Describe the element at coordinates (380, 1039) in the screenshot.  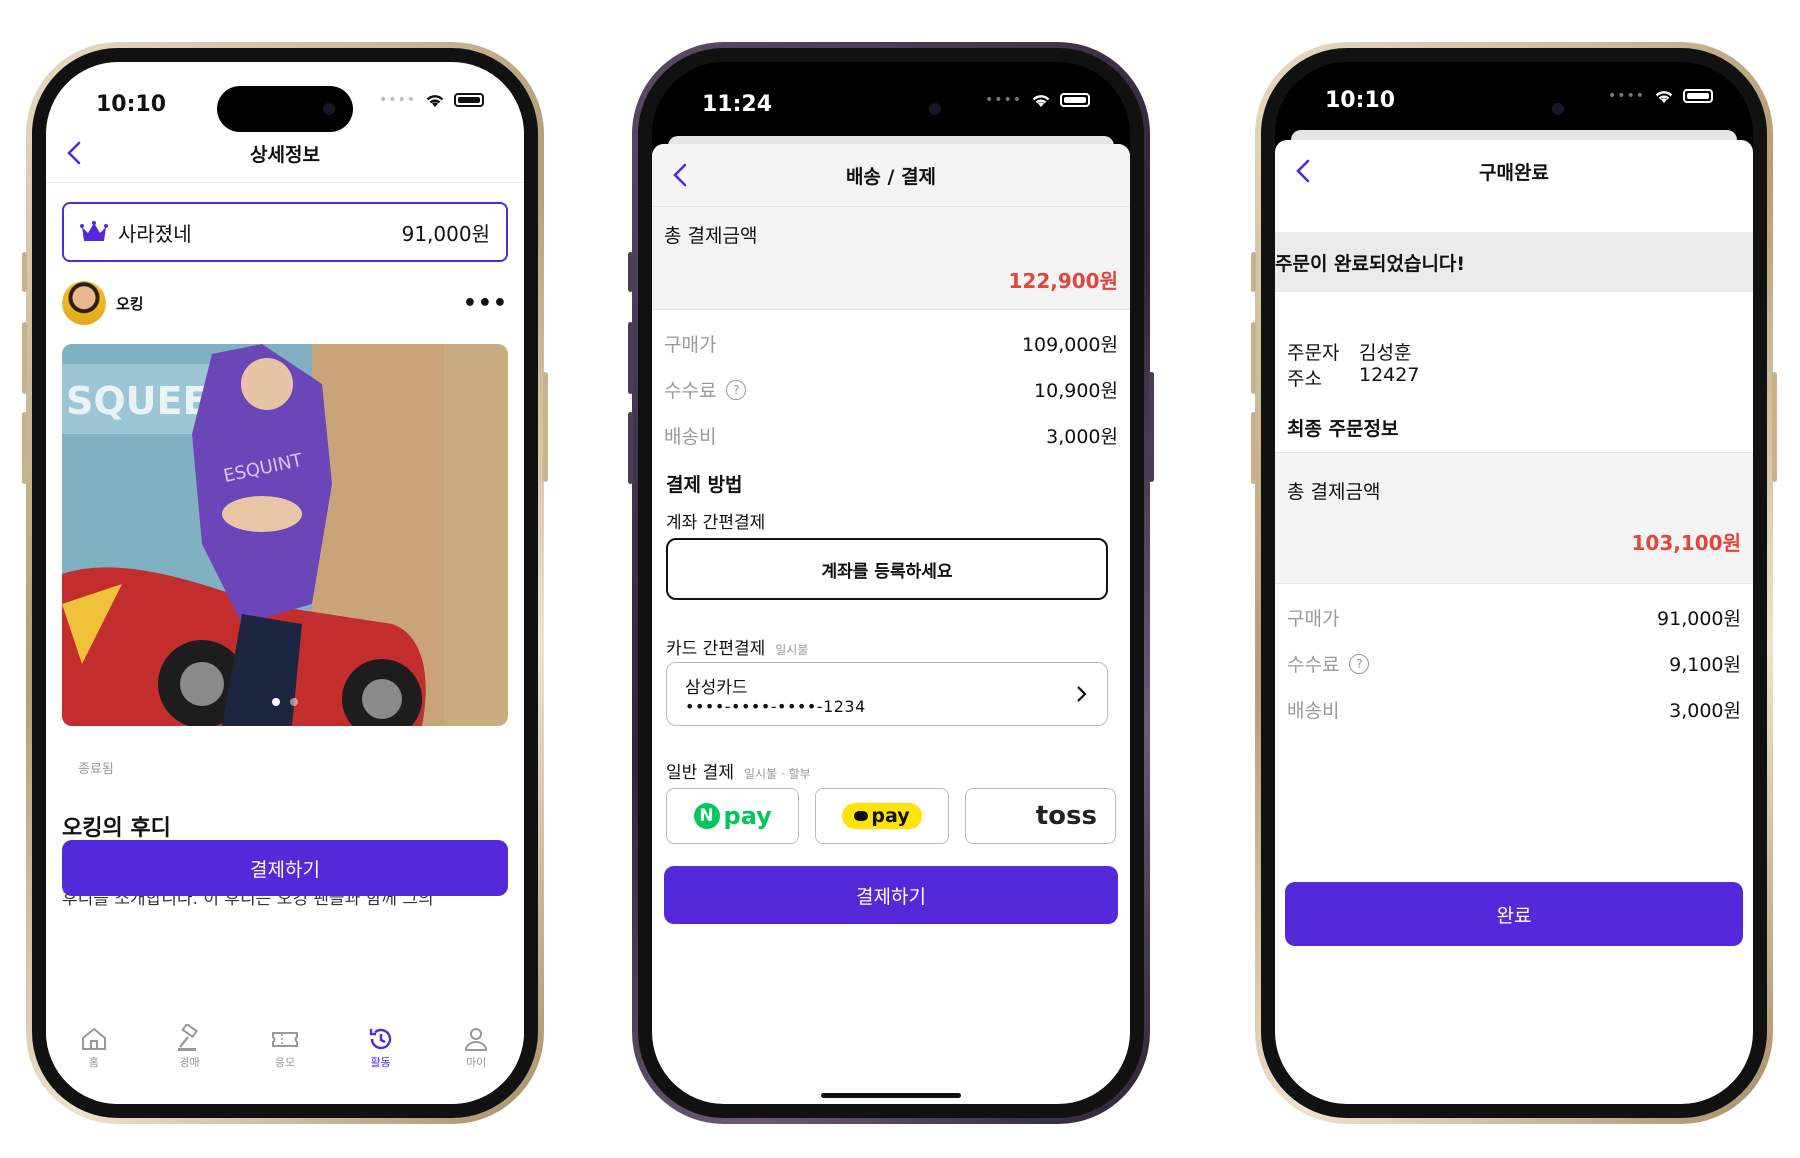
I see `history-icon` at that location.